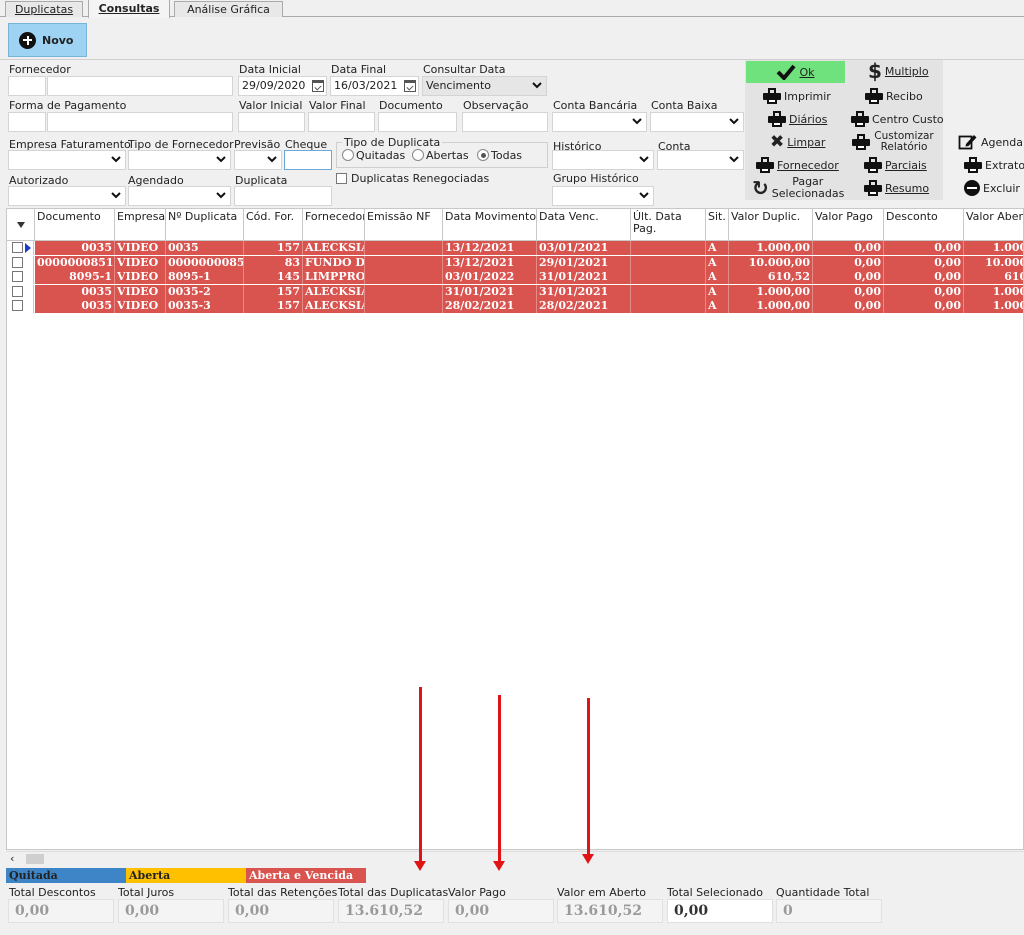 This screenshot has width=1024, height=935. I want to click on column-header: Data Venc., so click(584, 225).